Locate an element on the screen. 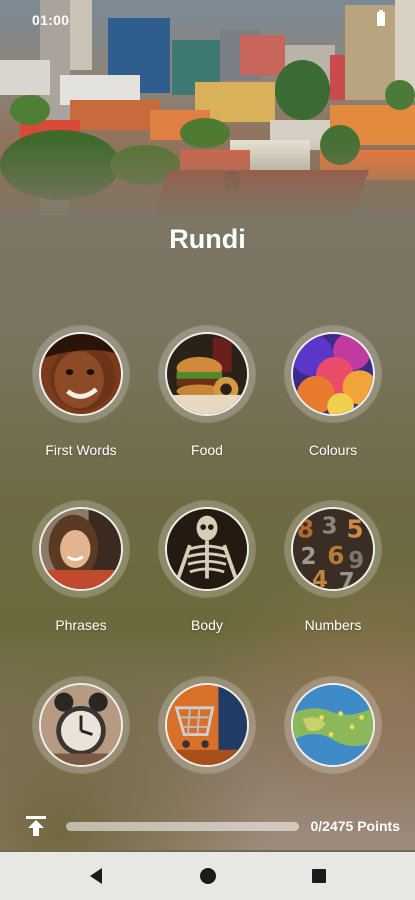  status-time: 01:00 is located at coordinates (51, 20).